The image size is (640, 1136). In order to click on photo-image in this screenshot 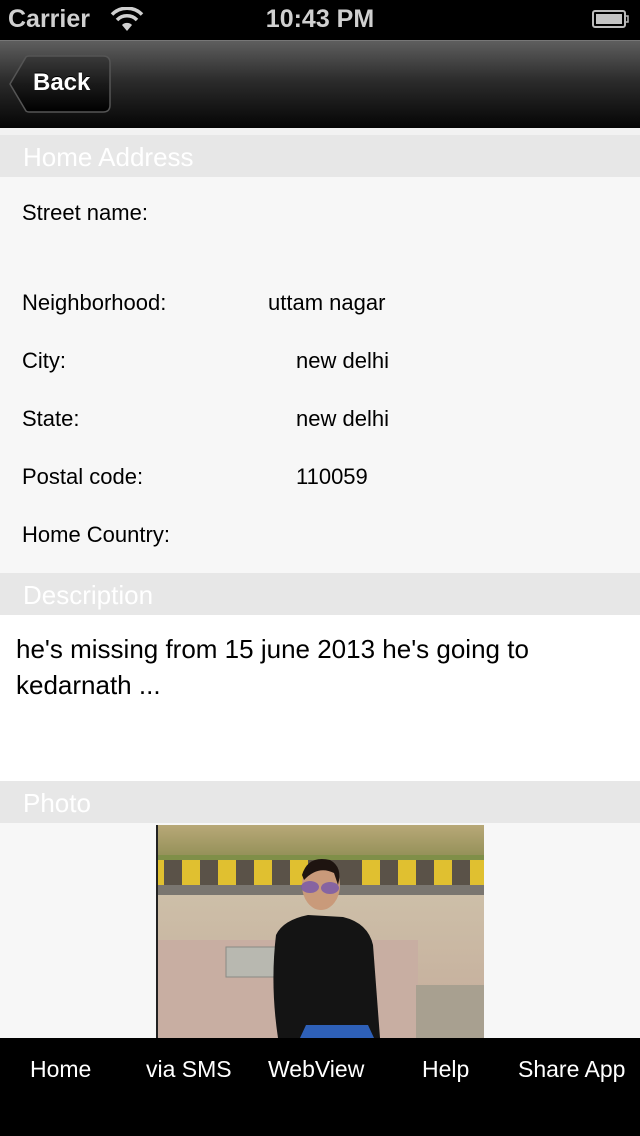, I will do `click(321, 931)`.